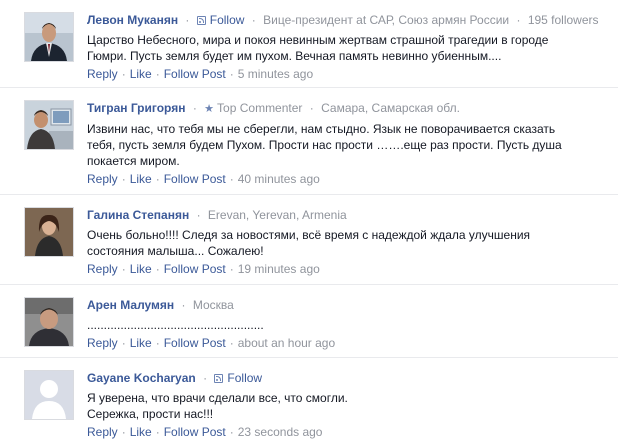 The image size is (618, 446). I want to click on comment-line: покается миром., so click(133, 161).